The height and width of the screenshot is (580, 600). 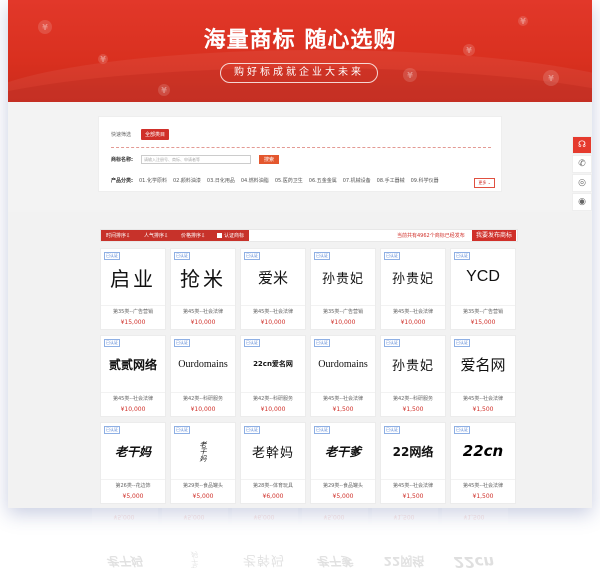 I want to click on all-categories-tag: 全部类目, so click(x=155, y=134).